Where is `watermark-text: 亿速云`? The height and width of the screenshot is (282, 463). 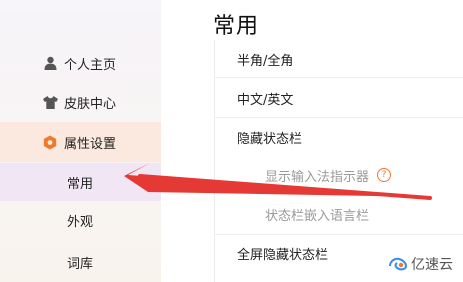 watermark-text: 亿速云 is located at coordinates (432, 265).